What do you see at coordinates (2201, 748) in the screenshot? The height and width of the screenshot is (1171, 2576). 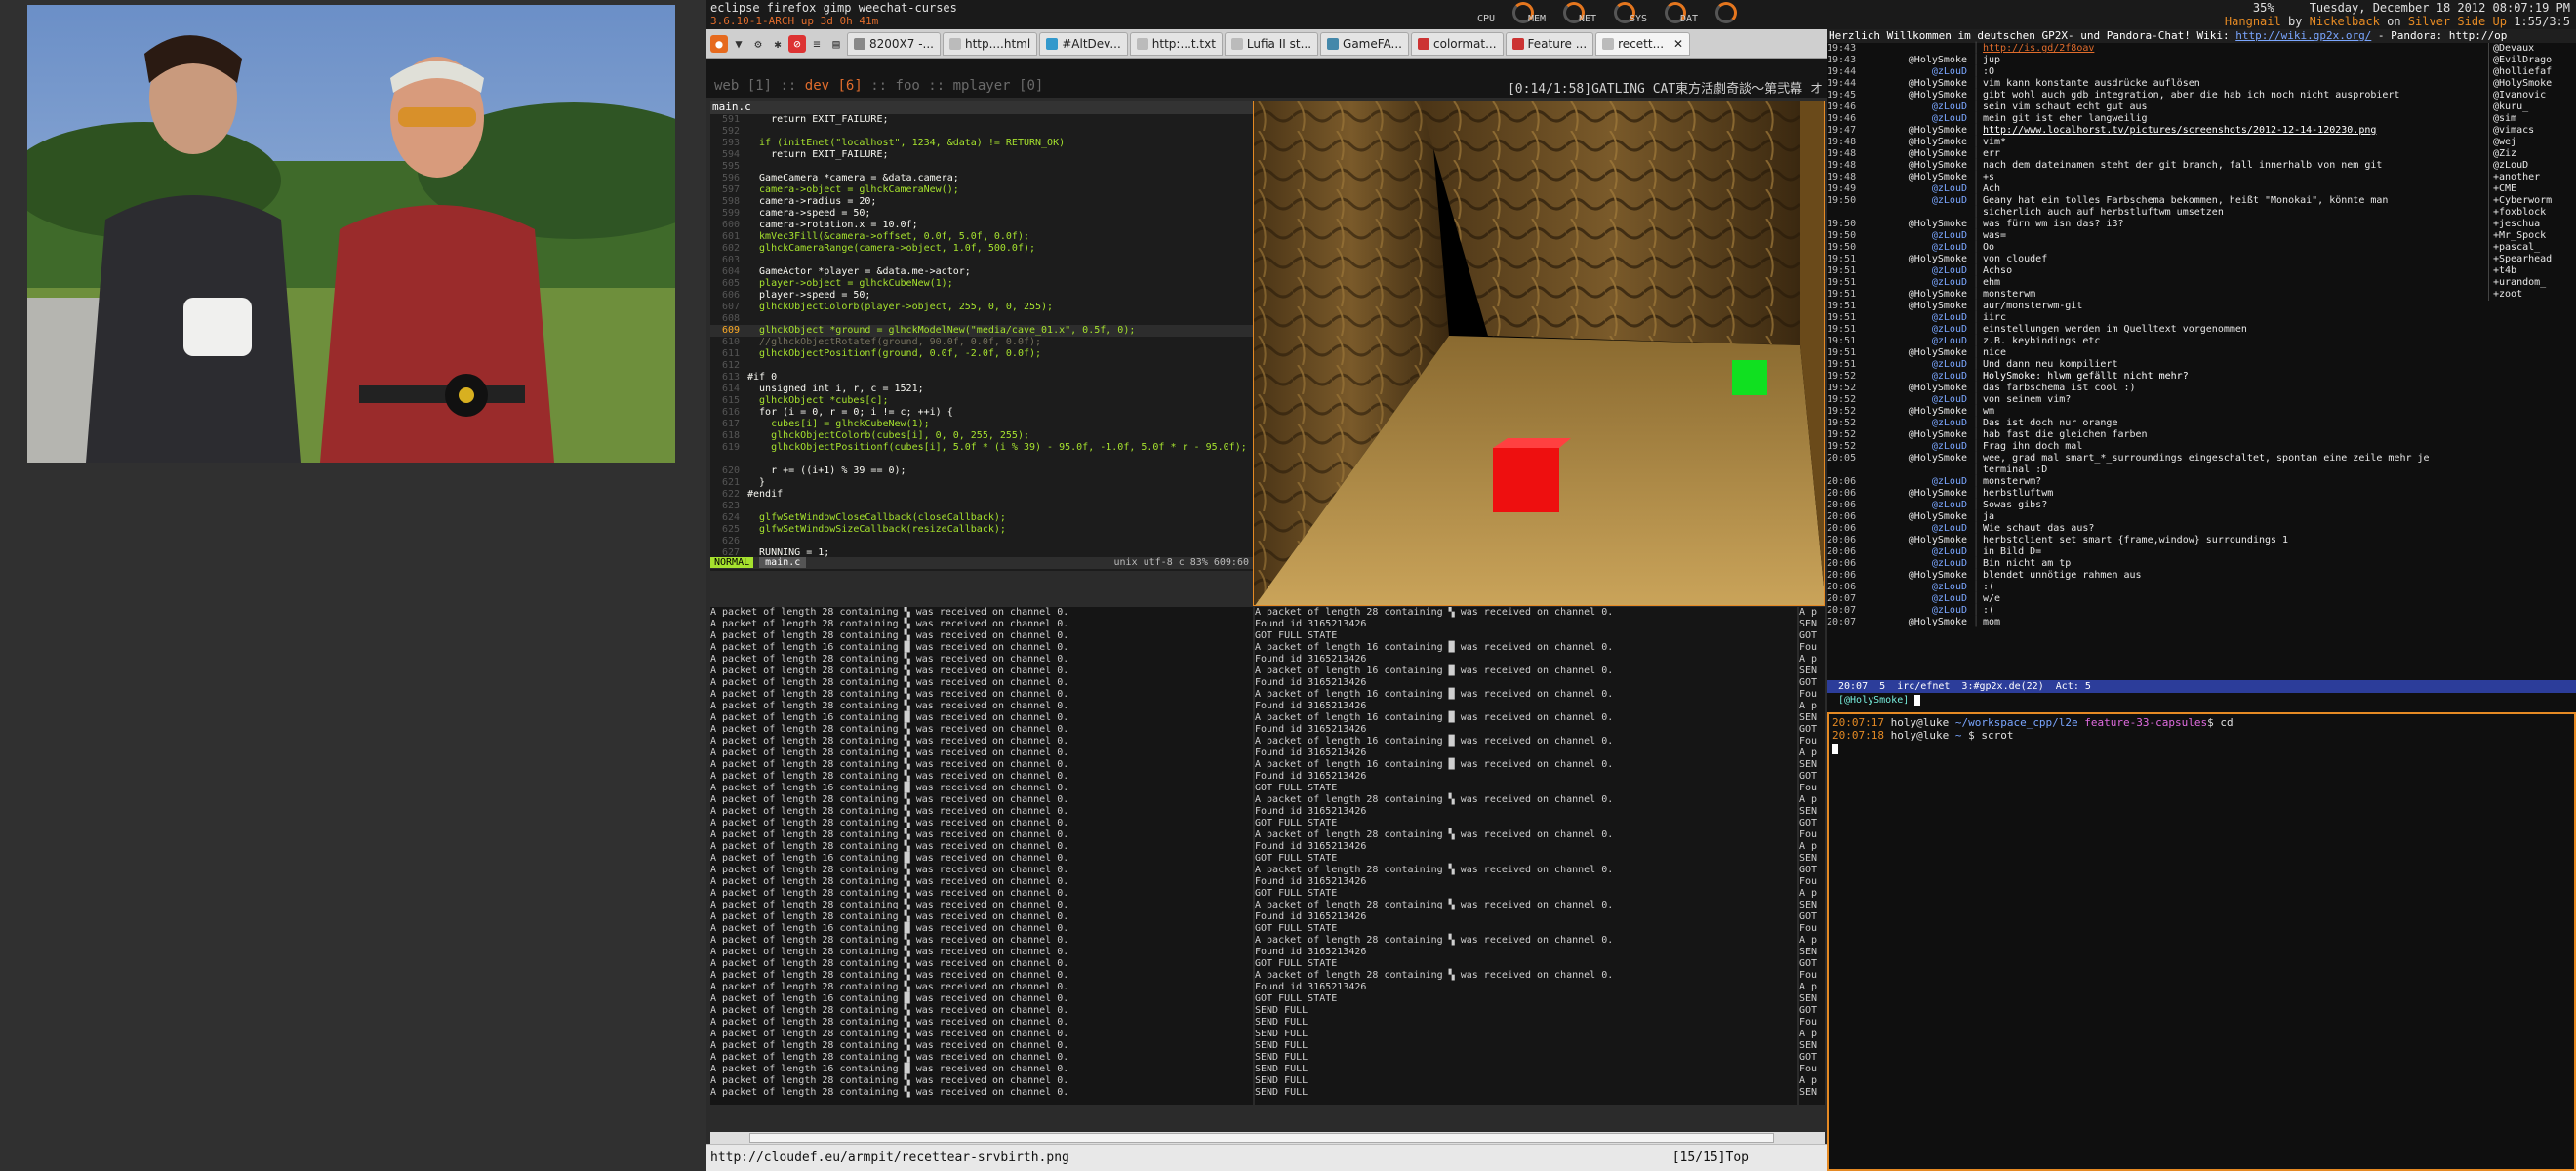 I see `terminal-cursor-line` at bounding box center [2201, 748].